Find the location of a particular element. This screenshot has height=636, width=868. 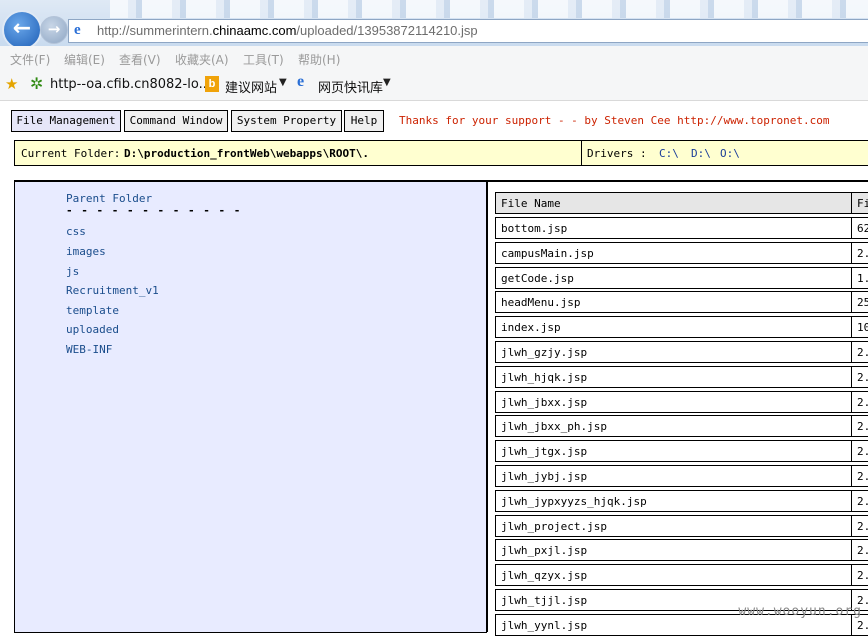

folder-link: uploaded is located at coordinates (92, 329).